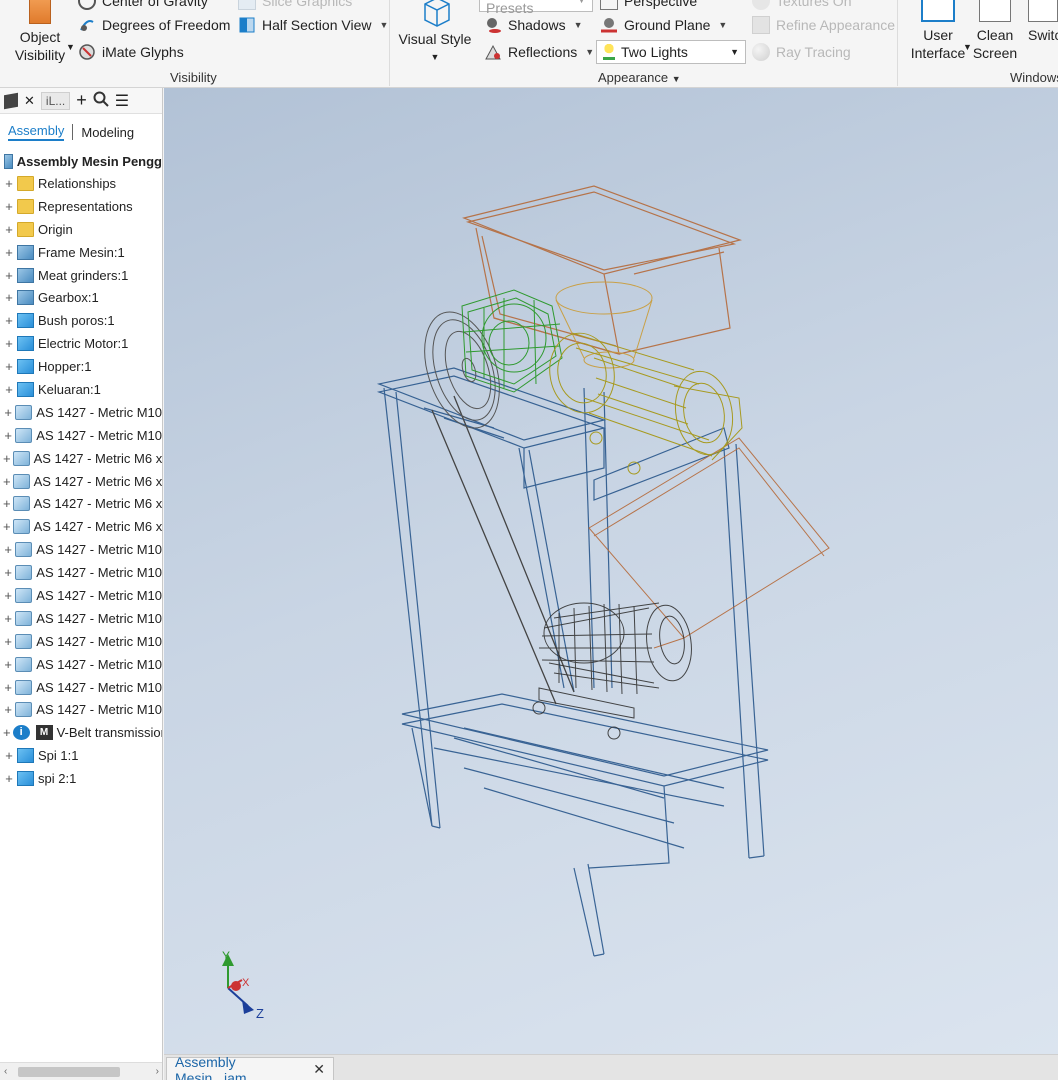 This screenshot has height=1080, width=1058. I want to click on search-icon, so click(101, 100).